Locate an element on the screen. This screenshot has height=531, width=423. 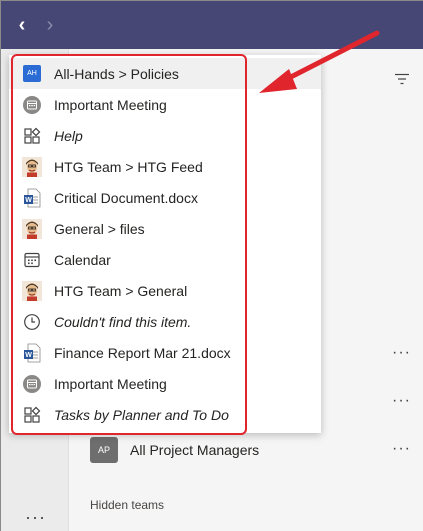
history-item-label: Tasks by Planner and To Do is located at coordinates (141, 414).